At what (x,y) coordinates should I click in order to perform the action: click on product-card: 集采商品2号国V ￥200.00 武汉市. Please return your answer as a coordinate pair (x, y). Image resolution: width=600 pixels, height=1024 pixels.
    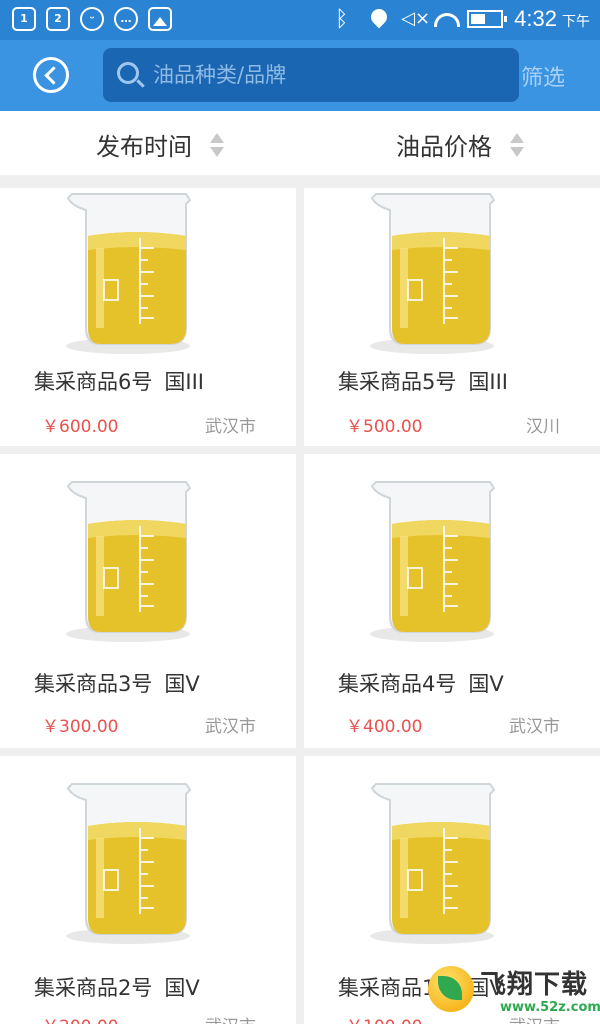
    Looking at the image, I should click on (148, 890).